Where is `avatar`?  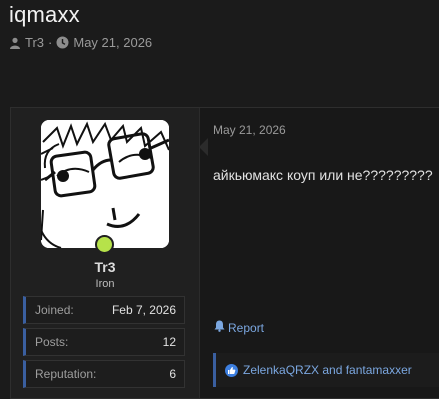
avatar is located at coordinates (105, 184).